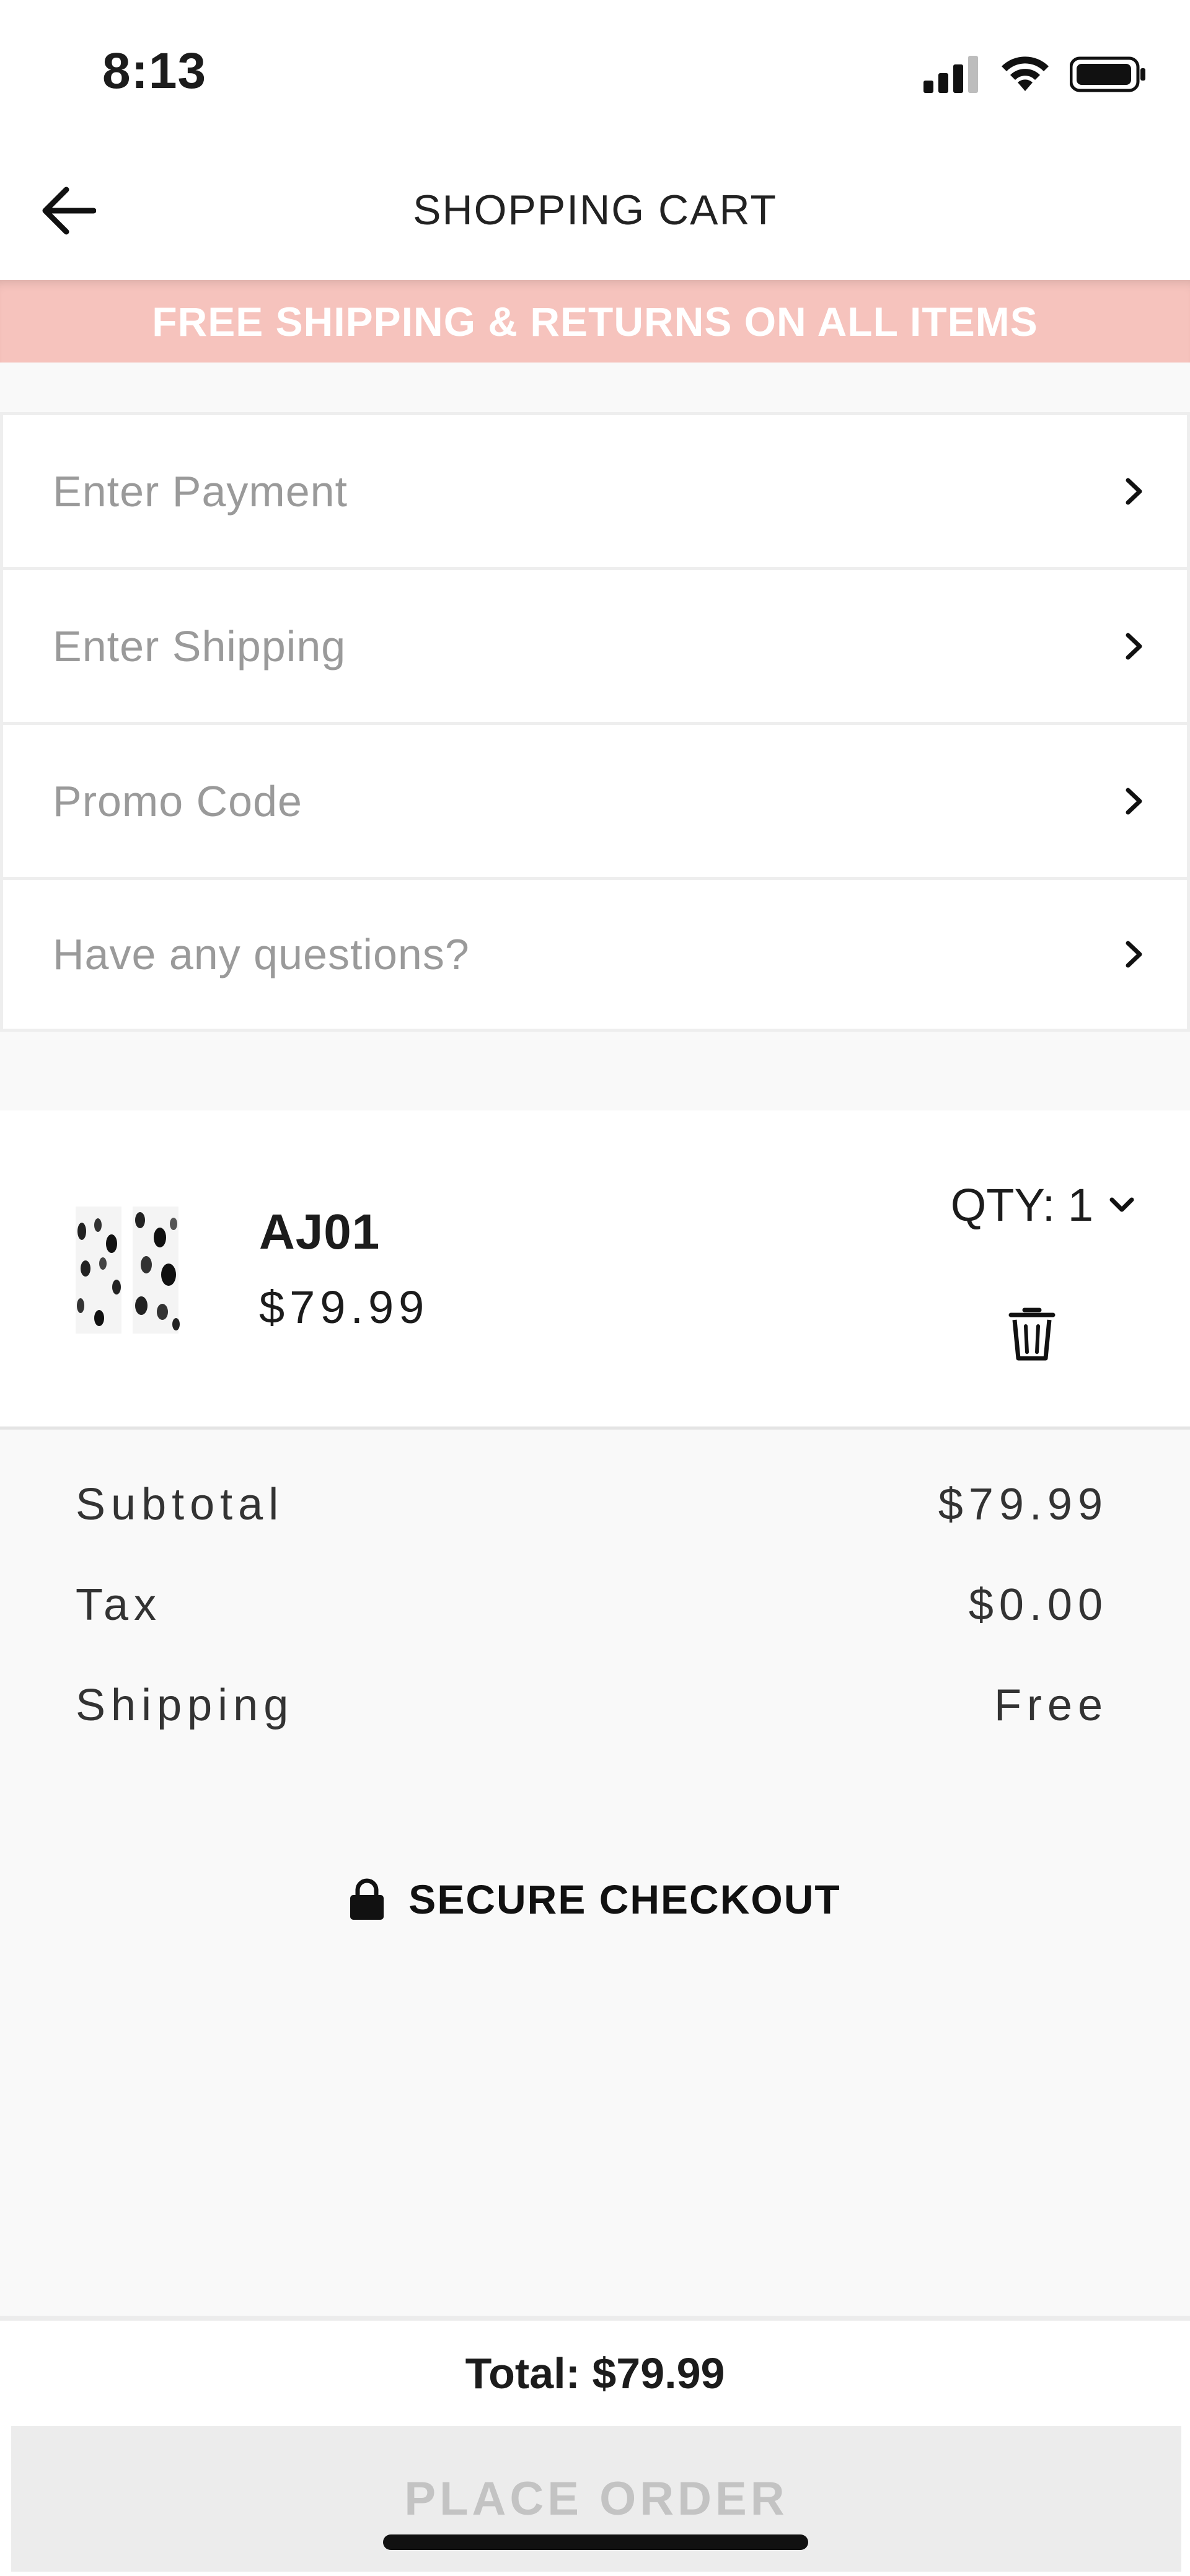 The width and height of the screenshot is (1190, 2576). I want to click on lock-icon, so click(367, 1899).